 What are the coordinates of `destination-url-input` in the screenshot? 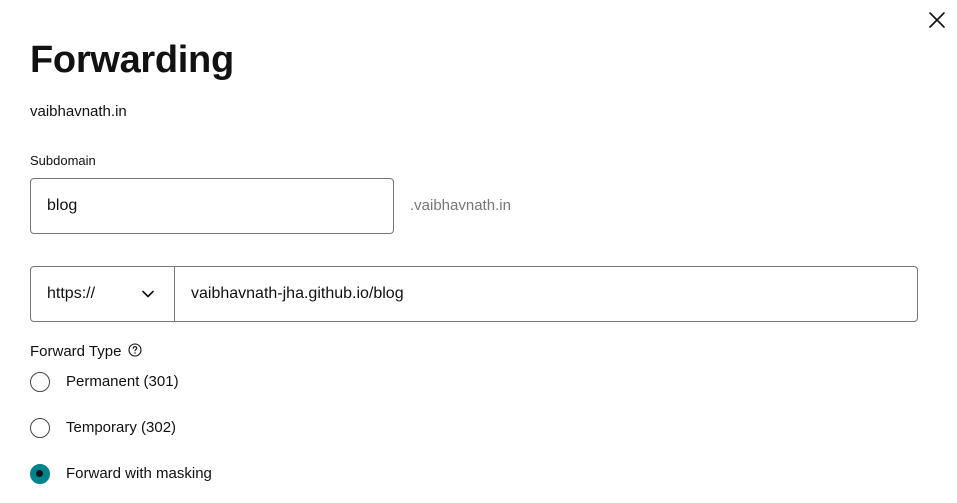 It's located at (546, 294).